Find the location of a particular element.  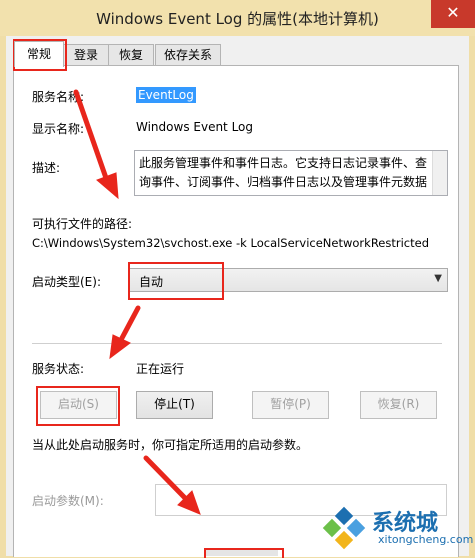

tab-general: 常规 is located at coordinates (39, 54).